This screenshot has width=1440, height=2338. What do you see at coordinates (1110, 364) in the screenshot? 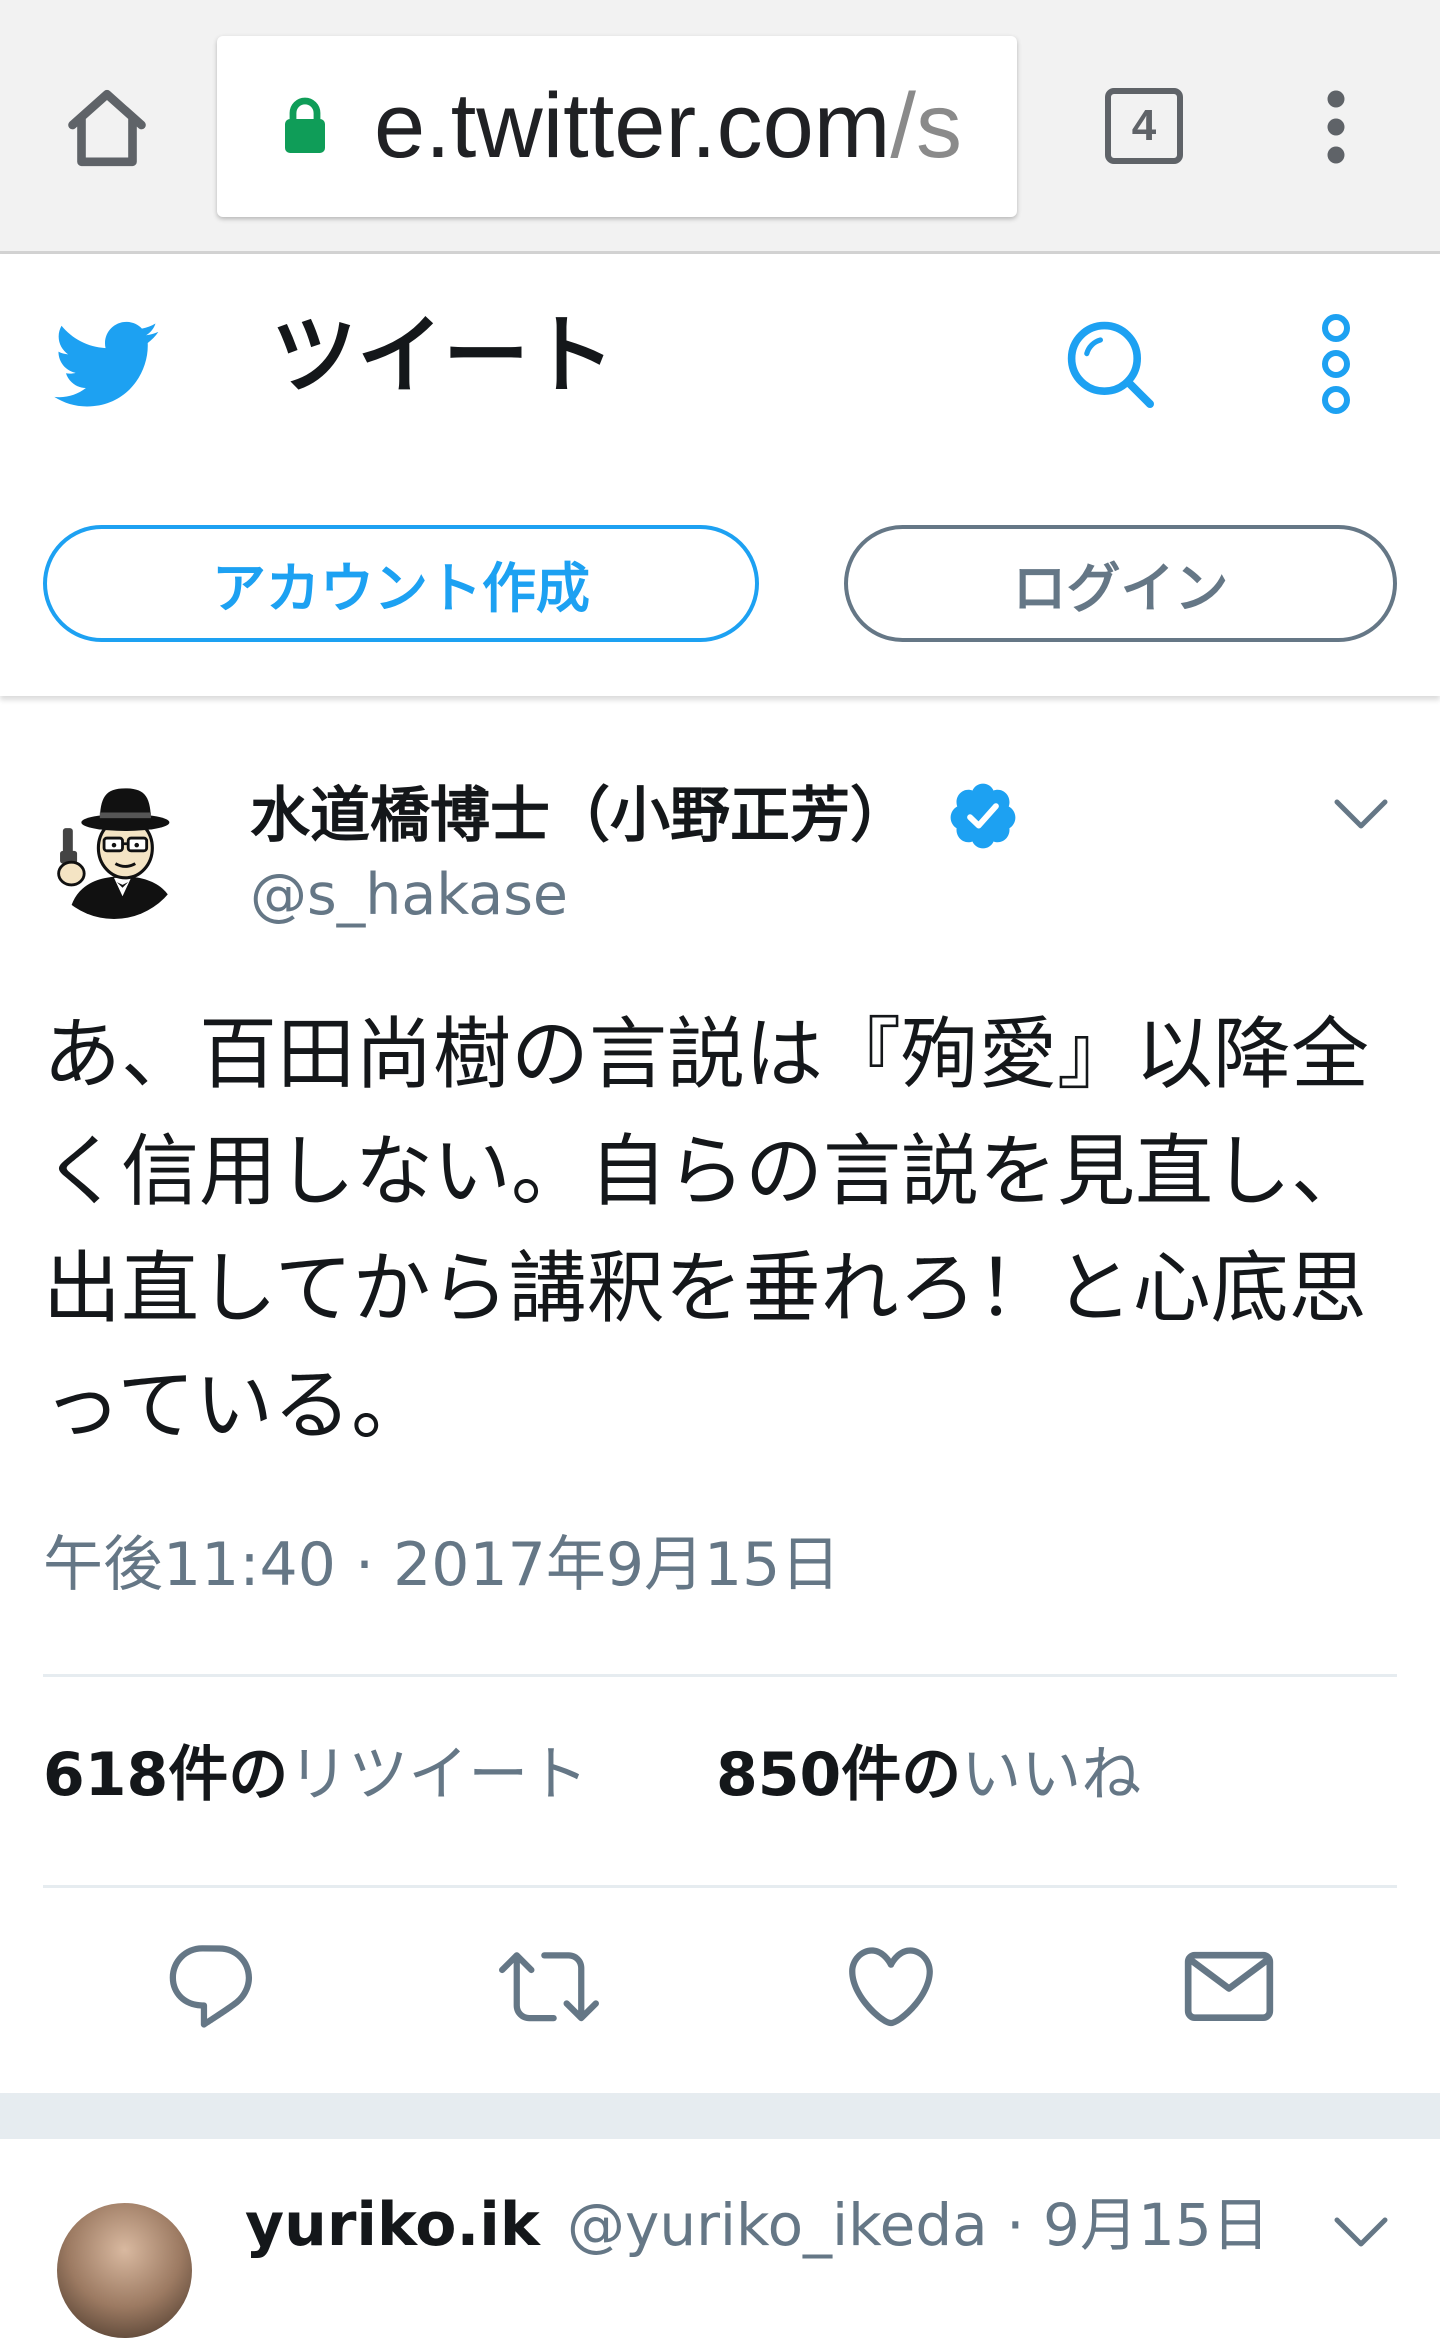
I see `search-icon` at bounding box center [1110, 364].